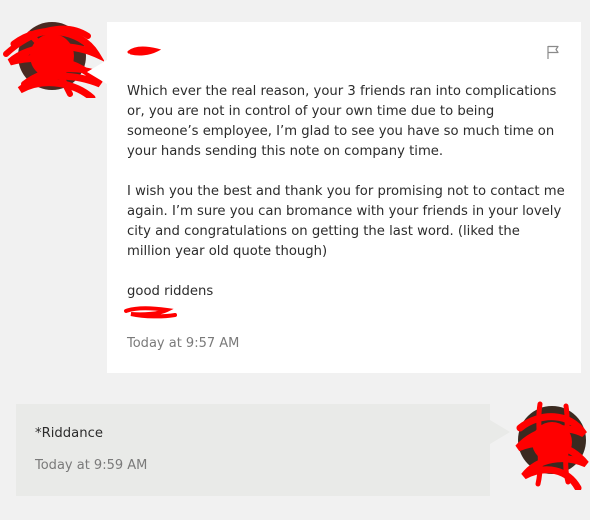 This screenshot has width=590, height=520. What do you see at coordinates (144, 51) in the screenshot?
I see `sender-name-redaction` at bounding box center [144, 51].